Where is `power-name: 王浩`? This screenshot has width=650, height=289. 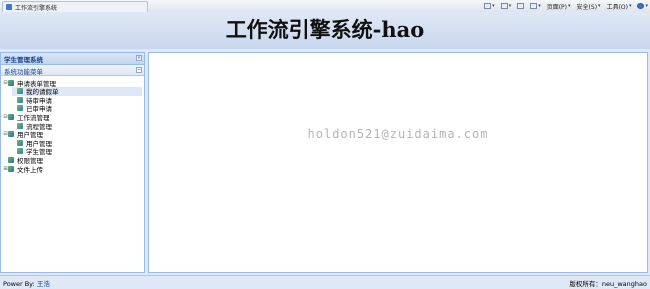
power-name: 王浩 is located at coordinates (43, 284).